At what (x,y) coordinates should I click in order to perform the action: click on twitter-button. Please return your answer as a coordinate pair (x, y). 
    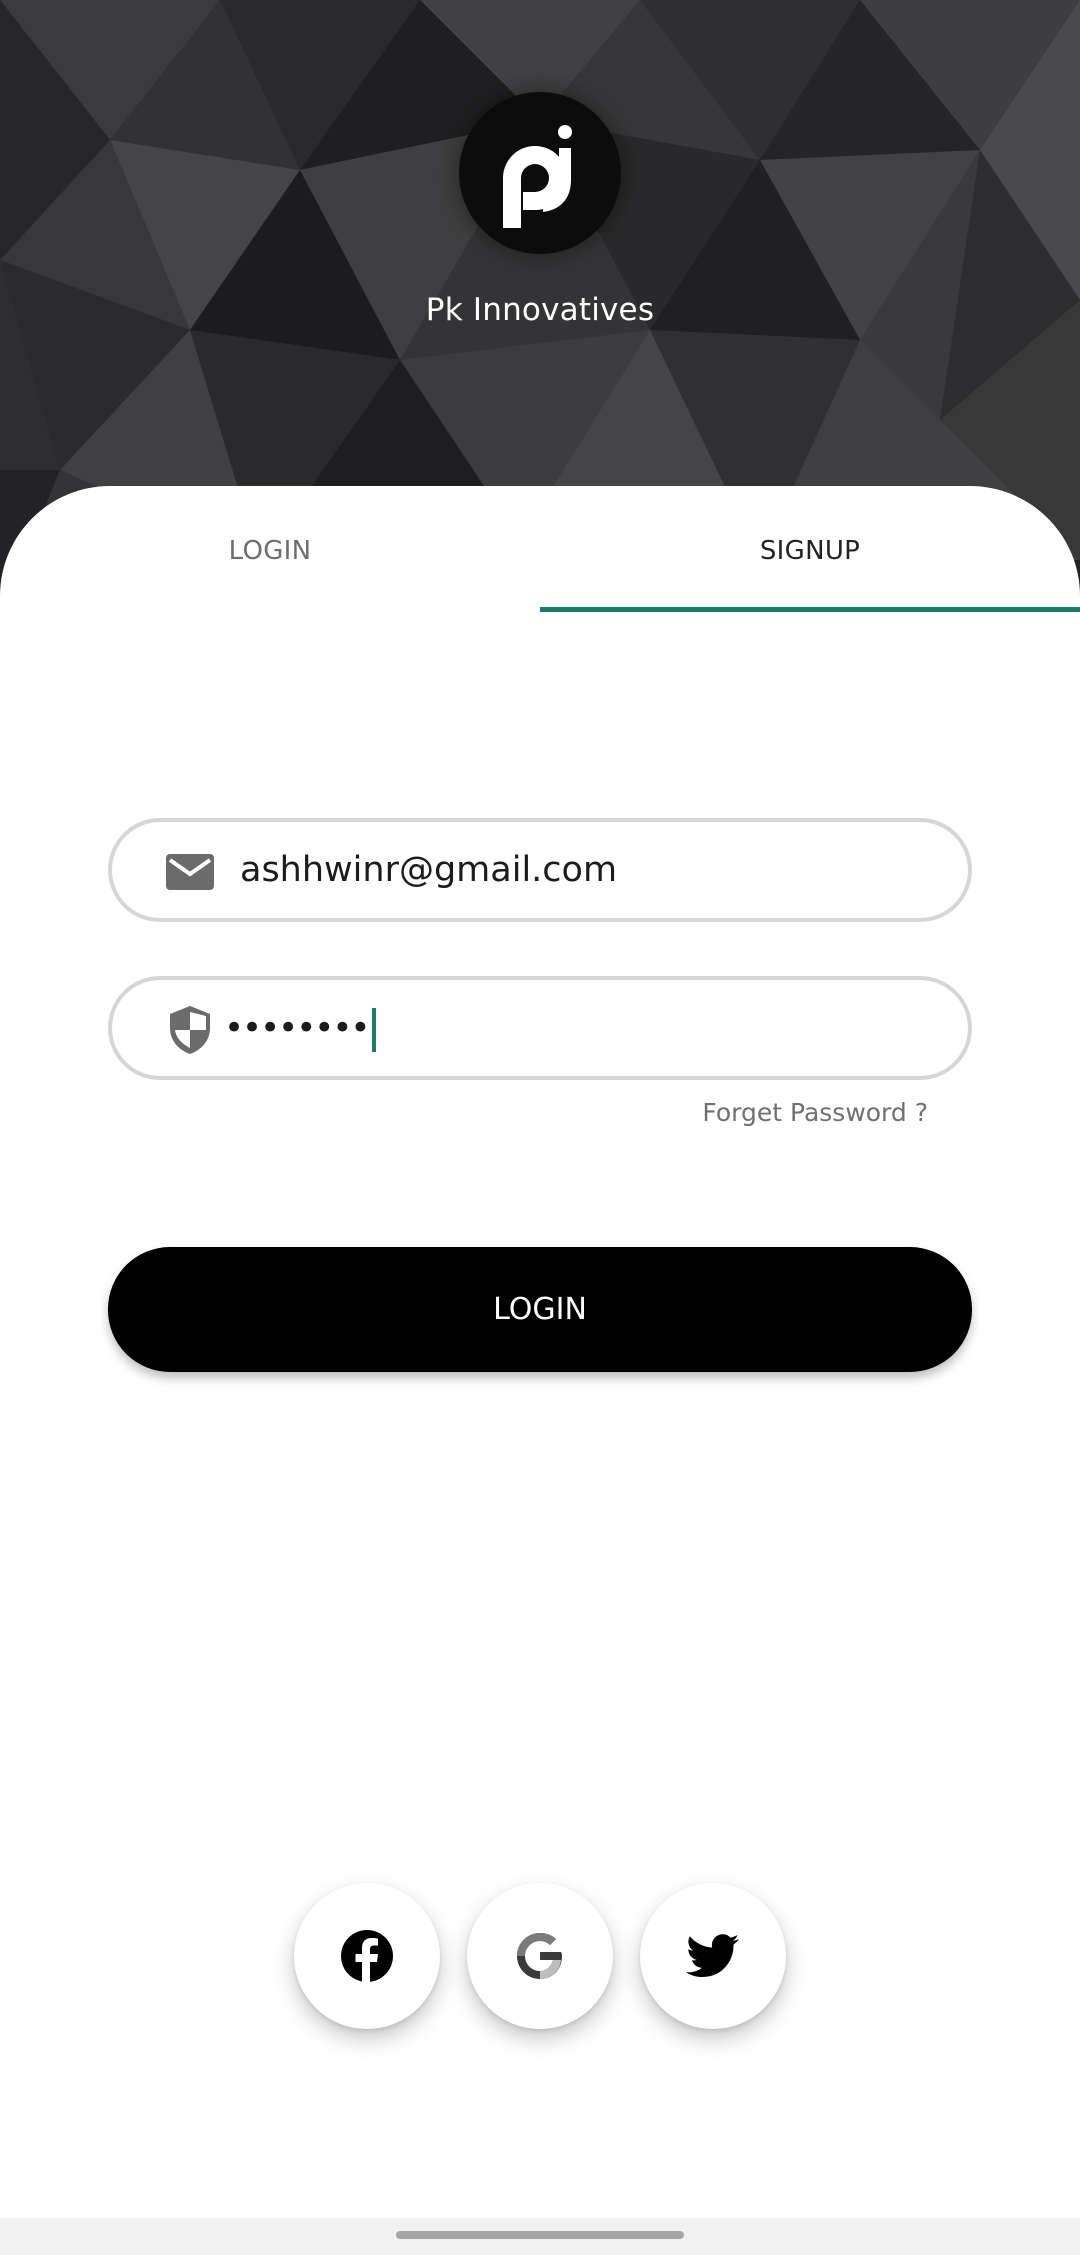
    Looking at the image, I should click on (713, 1956).